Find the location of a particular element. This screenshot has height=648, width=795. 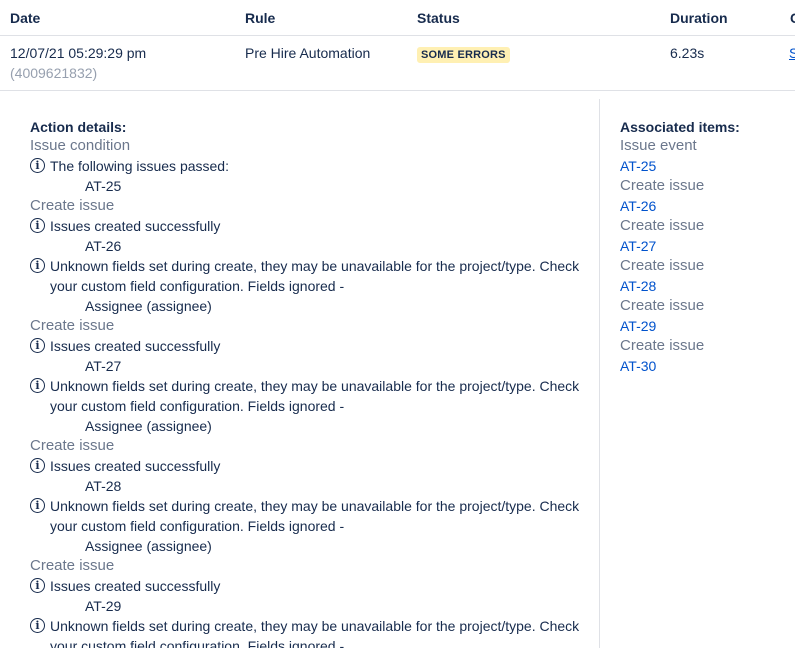

associated-issue-link: AT-26 is located at coordinates (705, 206).